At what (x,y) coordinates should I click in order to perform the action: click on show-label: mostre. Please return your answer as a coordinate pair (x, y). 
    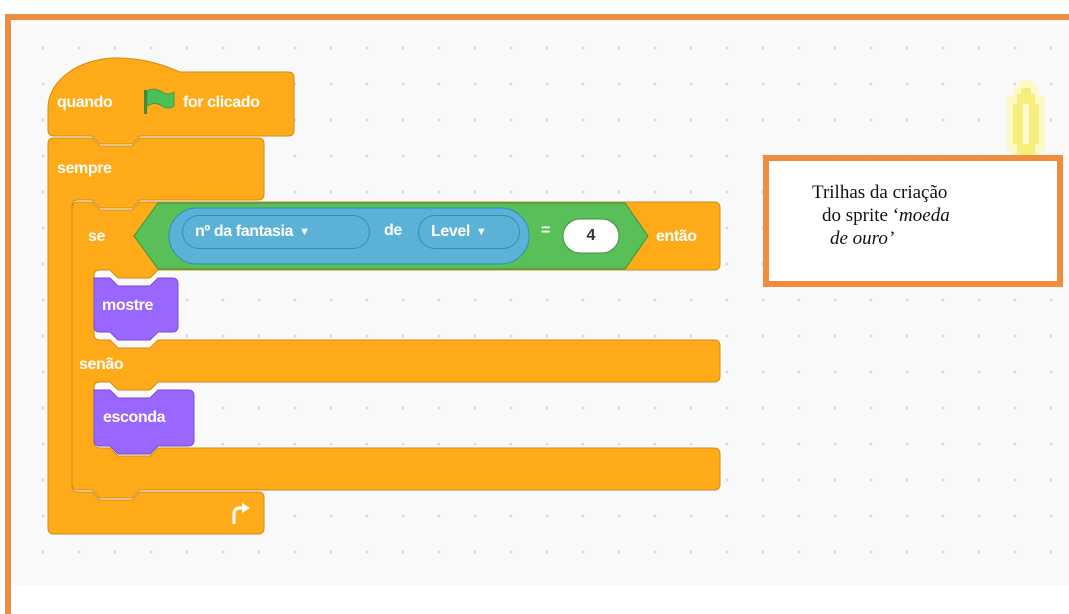
    Looking at the image, I should click on (127, 305).